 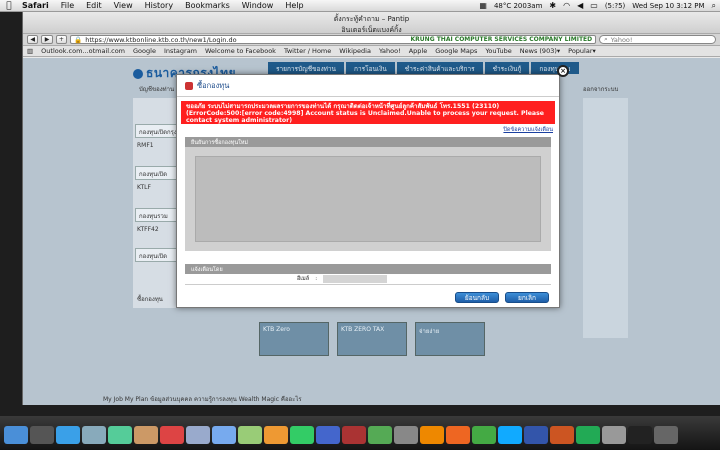 What do you see at coordinates (47, 39) in the screenshot?
I see `forward-icon: ▶` at bounding box center [47, 39].